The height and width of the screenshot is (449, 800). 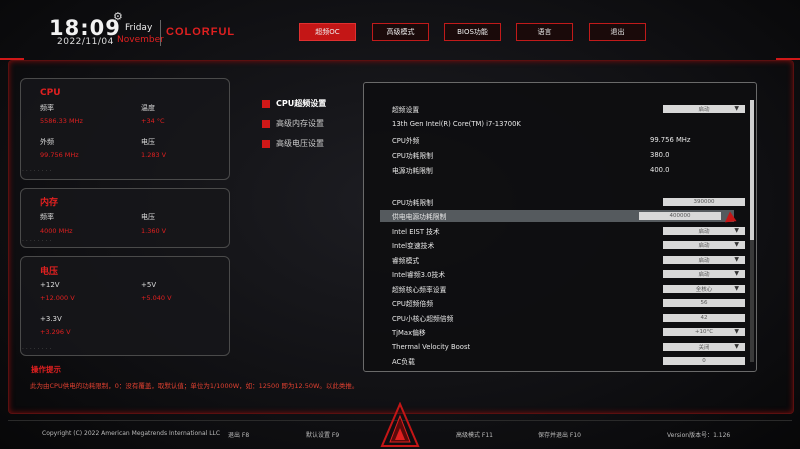 I want to click on v12-label: +12V, so click(x=50, y=285).